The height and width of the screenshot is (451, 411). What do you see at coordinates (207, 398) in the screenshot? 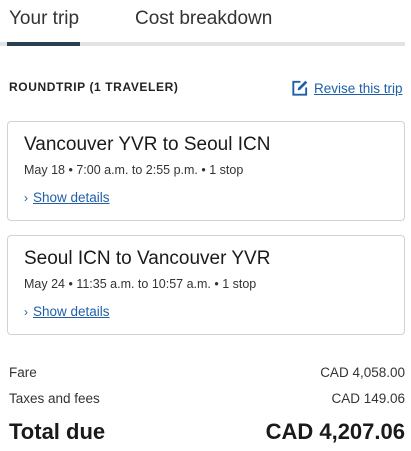
I see `taxes-row: Taxes and fees CAD 149.06` at bounding box center [207, 398].